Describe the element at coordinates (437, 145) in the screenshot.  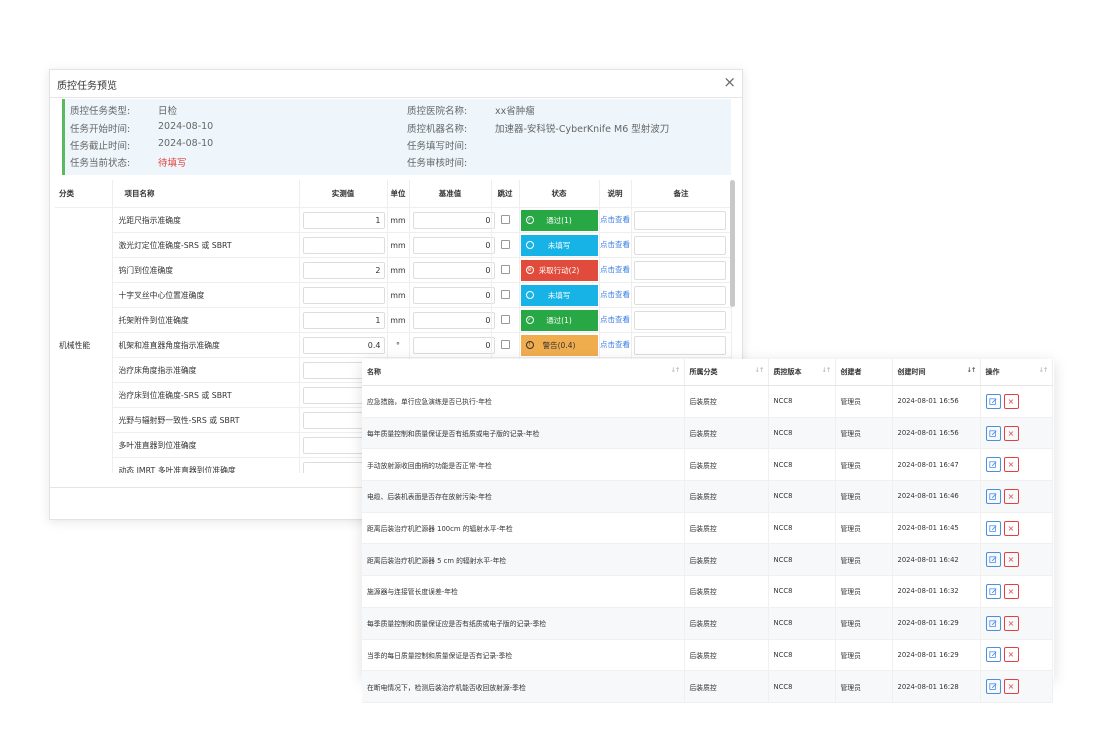
I see `fill-time-row: 任务填写时间:` at that location.